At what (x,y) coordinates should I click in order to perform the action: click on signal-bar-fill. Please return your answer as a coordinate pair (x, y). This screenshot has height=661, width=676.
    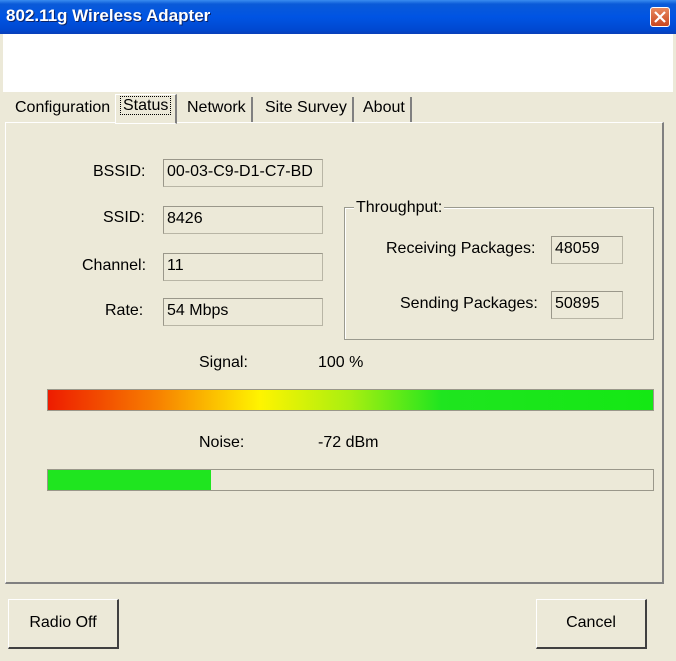
    Looking at the image, I should click on (350, 400).